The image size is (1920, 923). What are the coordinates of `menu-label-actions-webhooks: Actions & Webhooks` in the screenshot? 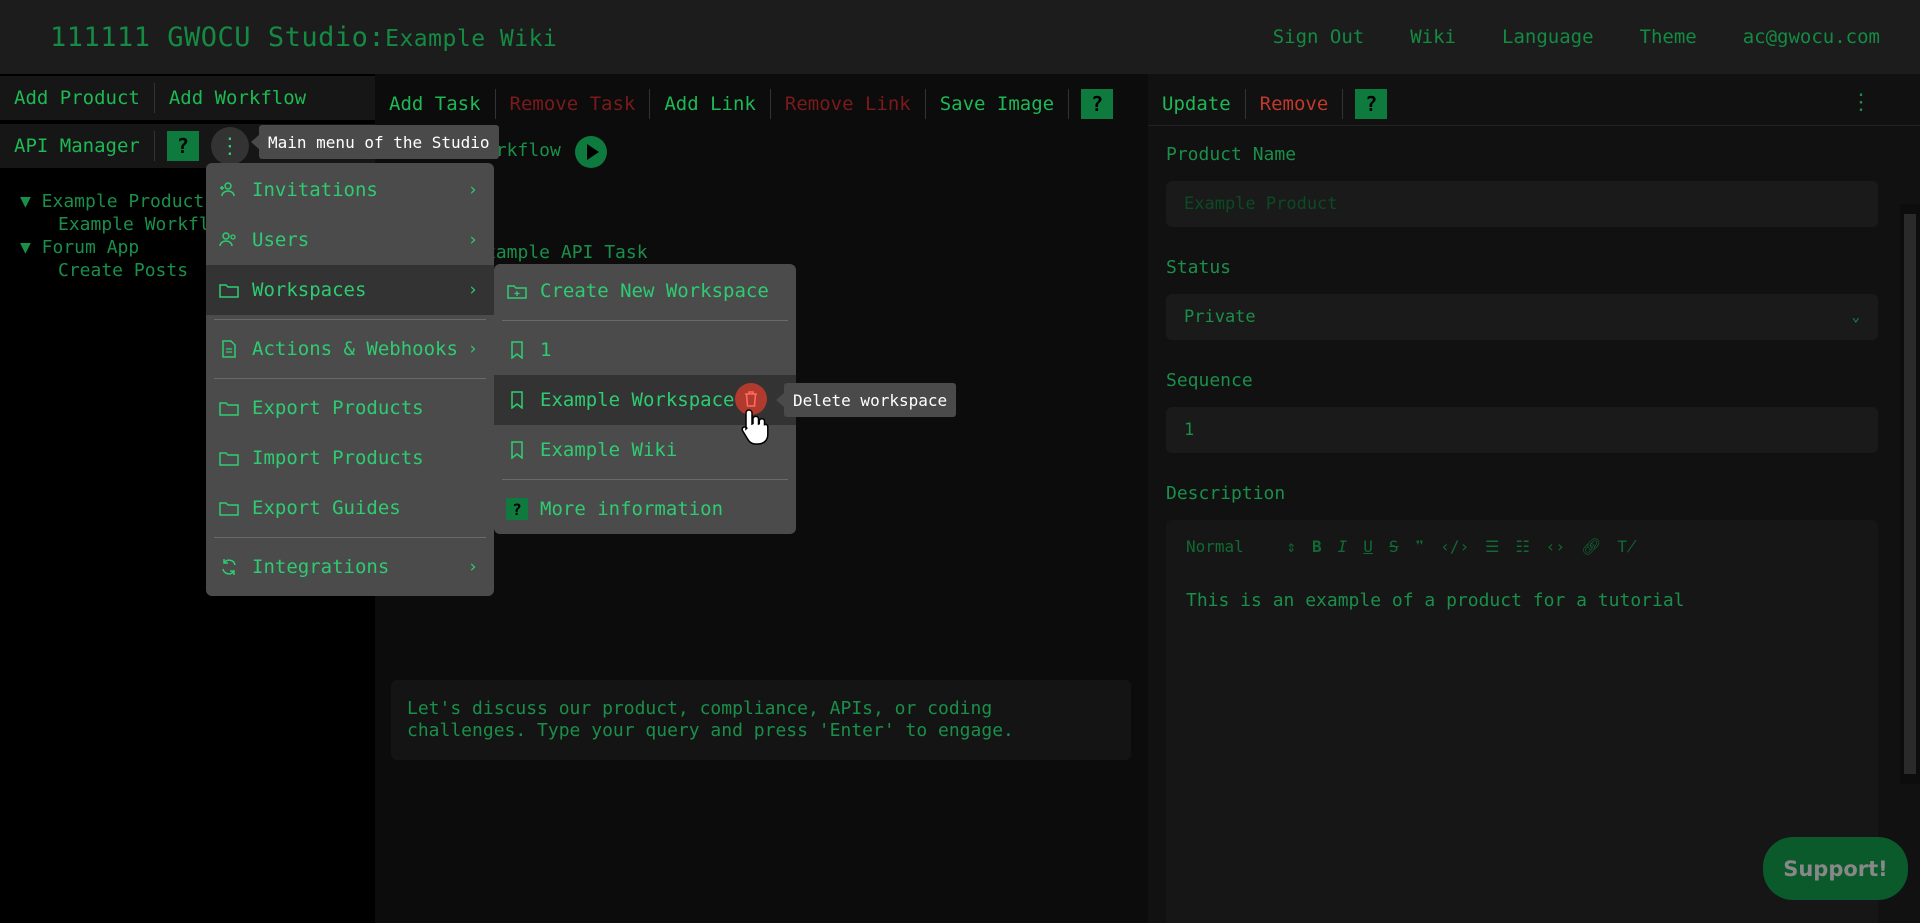 It's located at (355, 349).